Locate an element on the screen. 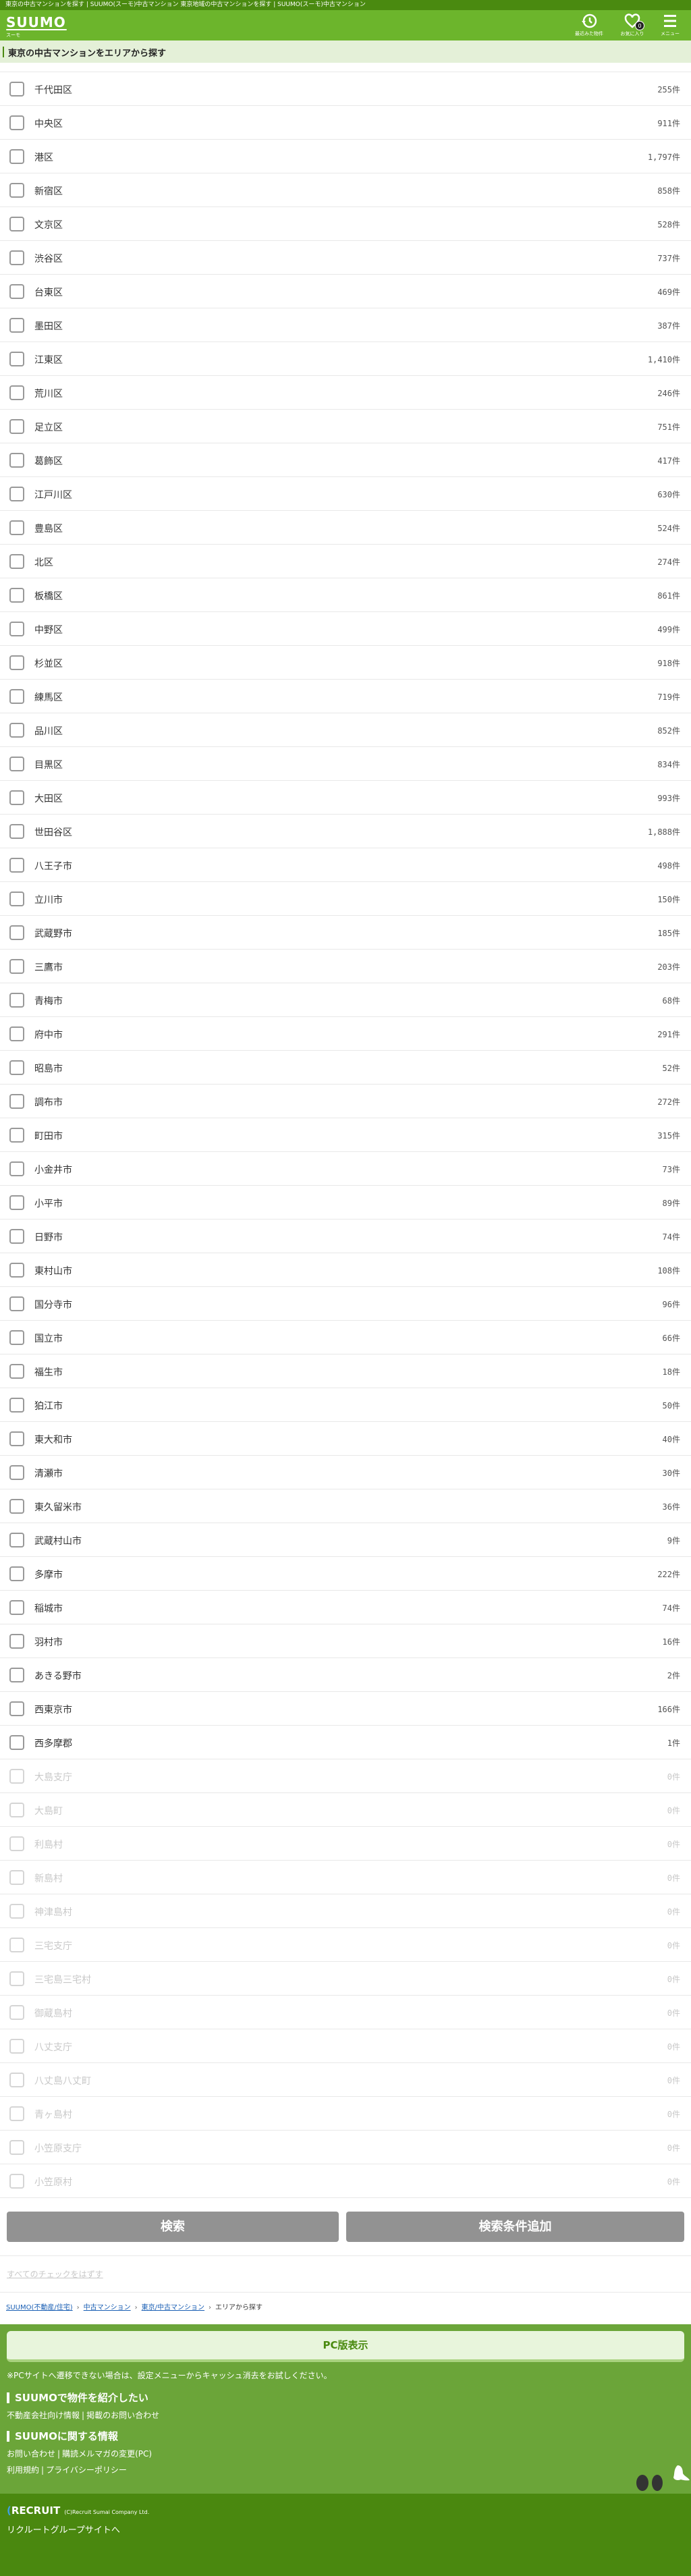 This screenshot has height=2576, width=691. area-row: 東大和市 40件 is located at coordinates (345, 1439).